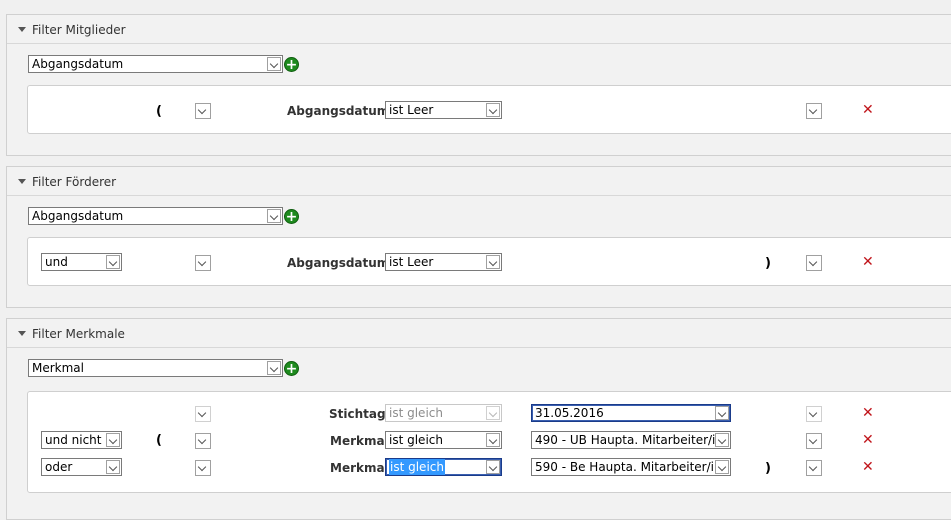  What do you see at coordinates (73, 440) in the screenshot?
I see `conjunction-value: und nicht` at bounding box center [73, 440].